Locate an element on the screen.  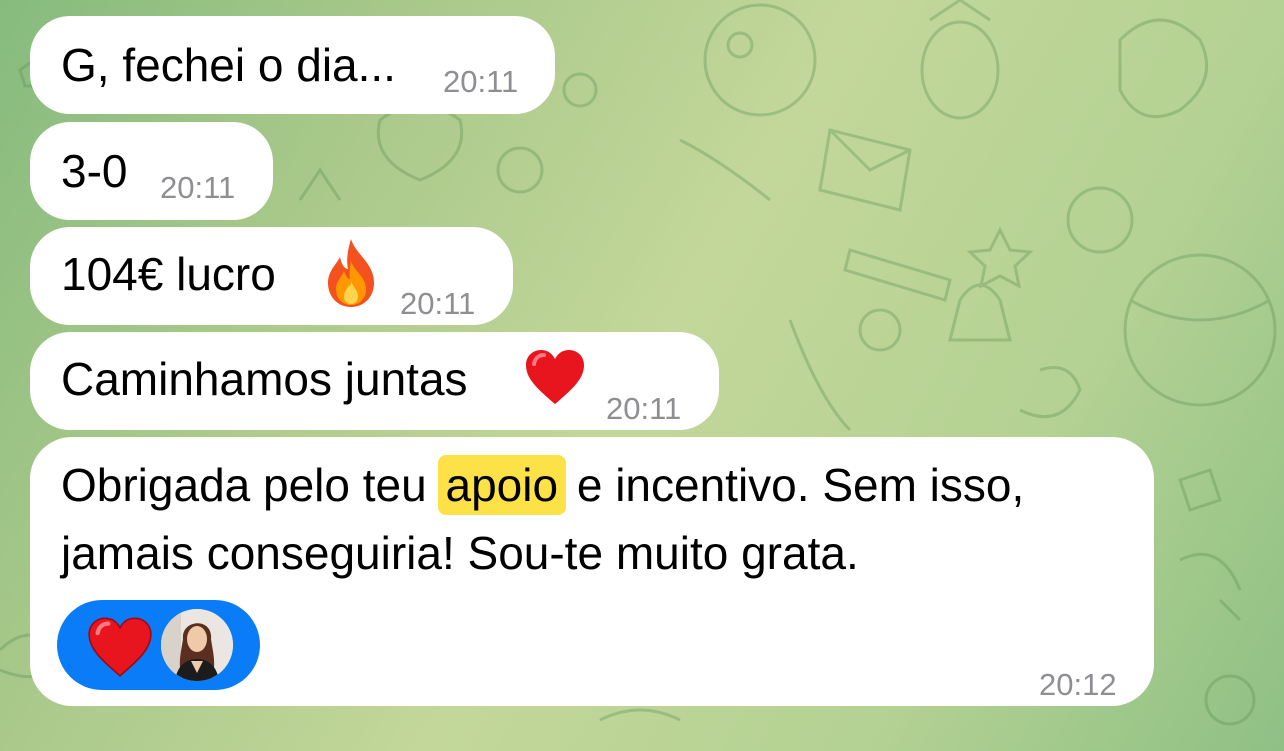
highlighted-word: apoio is located at coordinates (502, 485).